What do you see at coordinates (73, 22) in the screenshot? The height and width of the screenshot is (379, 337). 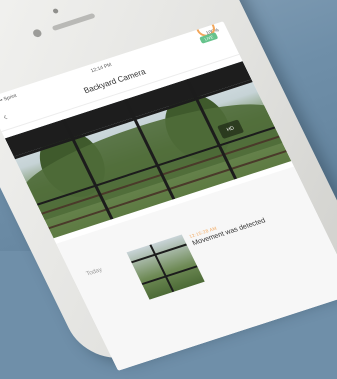 I see `earpiece-speaker` at bounding box center [73, 22].